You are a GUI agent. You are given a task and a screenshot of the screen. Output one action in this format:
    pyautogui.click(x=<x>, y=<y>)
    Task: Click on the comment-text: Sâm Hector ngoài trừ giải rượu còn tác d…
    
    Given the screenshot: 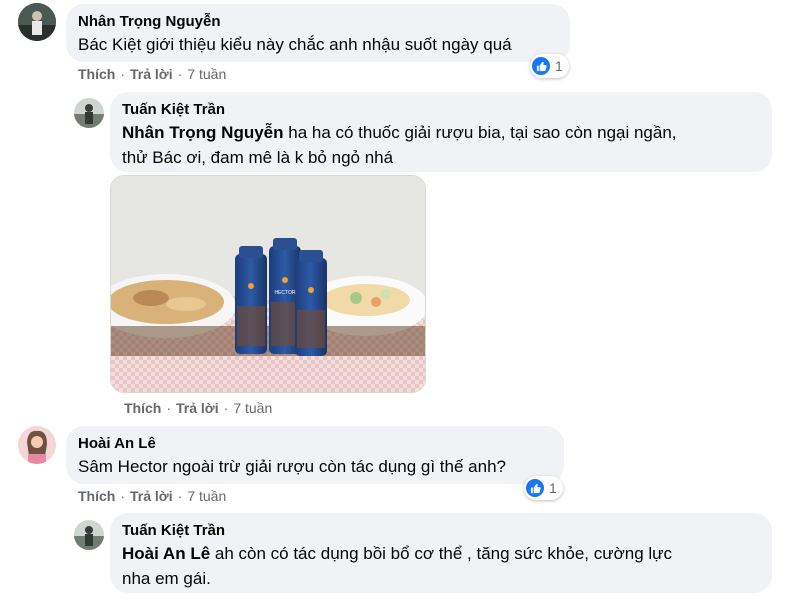 What is the action you would take?
    pyautogui.click(x=292, y=466)
    